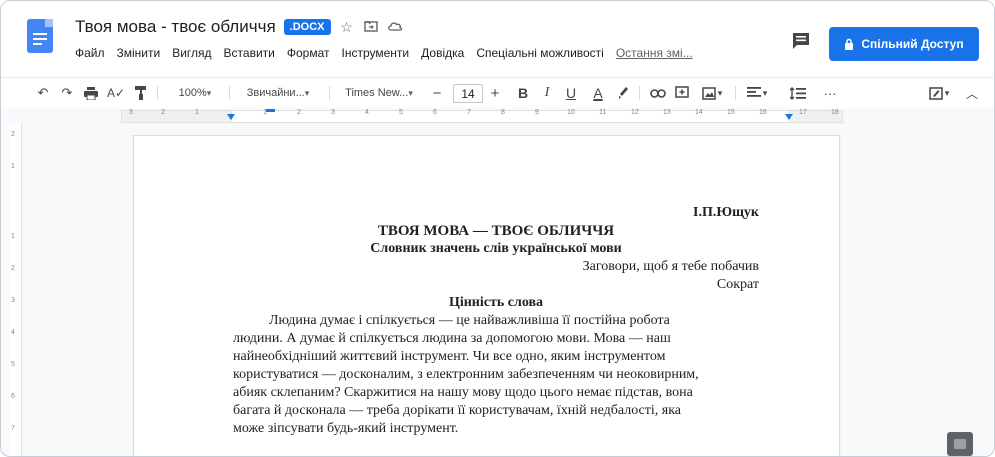  I want to click on spellcheck-icon: A✓, so click(116, 93).